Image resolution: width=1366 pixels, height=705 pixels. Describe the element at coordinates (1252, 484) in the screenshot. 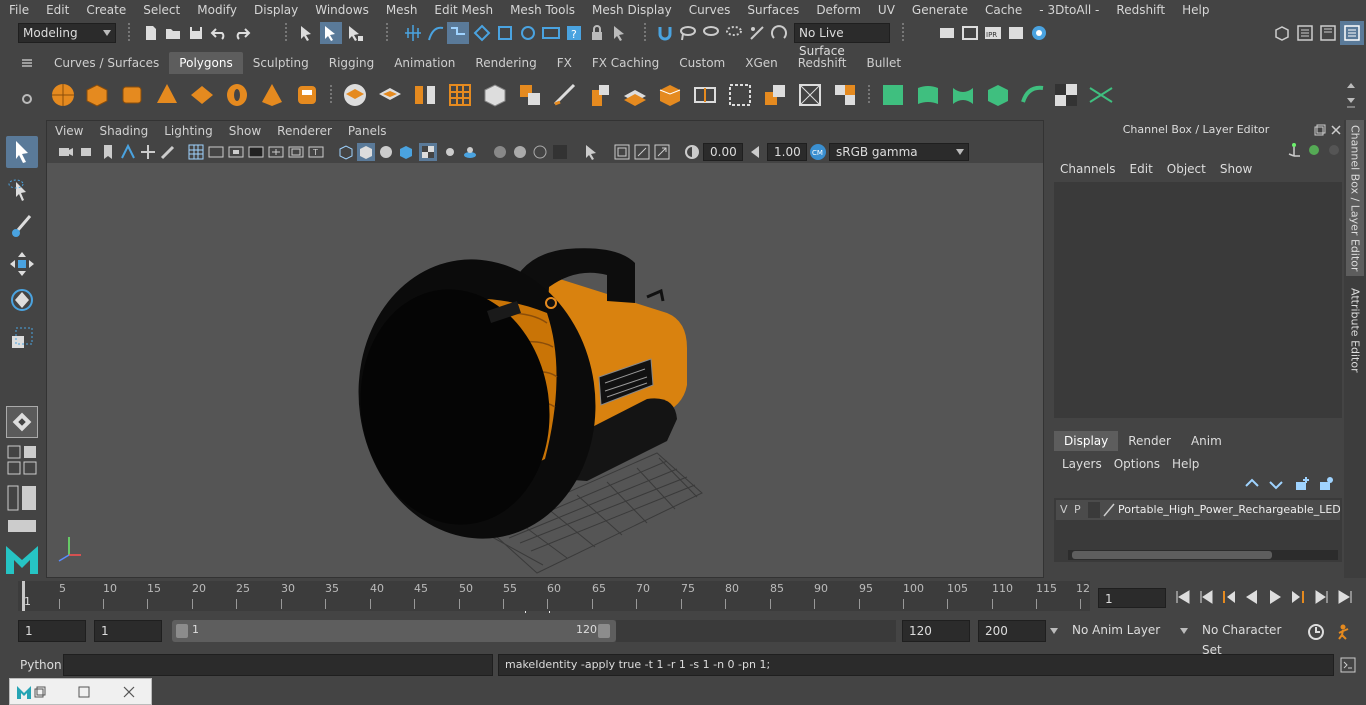

I see `move-layer-up-icon` at that location.